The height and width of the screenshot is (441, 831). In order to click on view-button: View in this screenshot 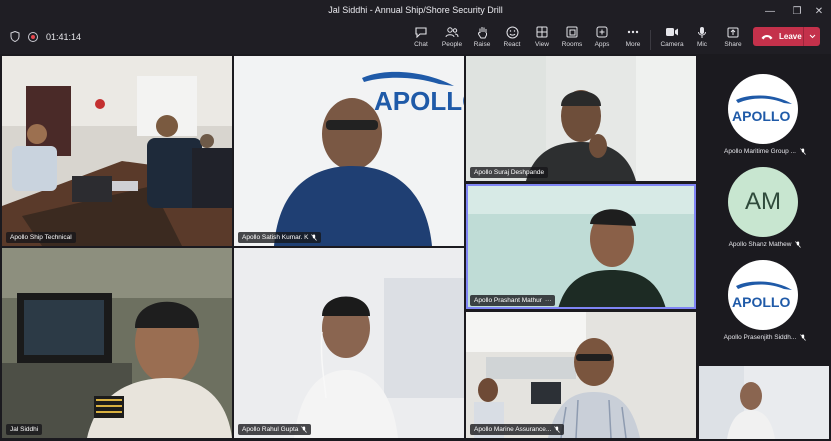, I will do `click(542, 39)`.